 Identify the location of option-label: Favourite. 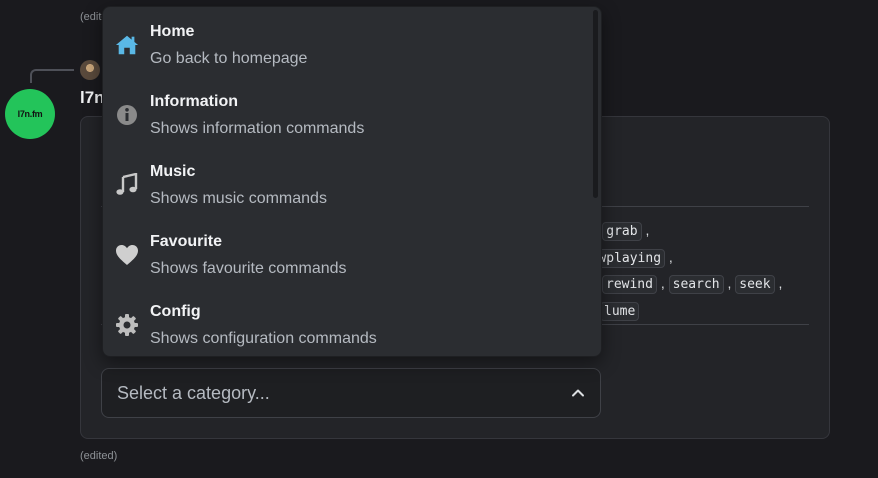
(186, 241).